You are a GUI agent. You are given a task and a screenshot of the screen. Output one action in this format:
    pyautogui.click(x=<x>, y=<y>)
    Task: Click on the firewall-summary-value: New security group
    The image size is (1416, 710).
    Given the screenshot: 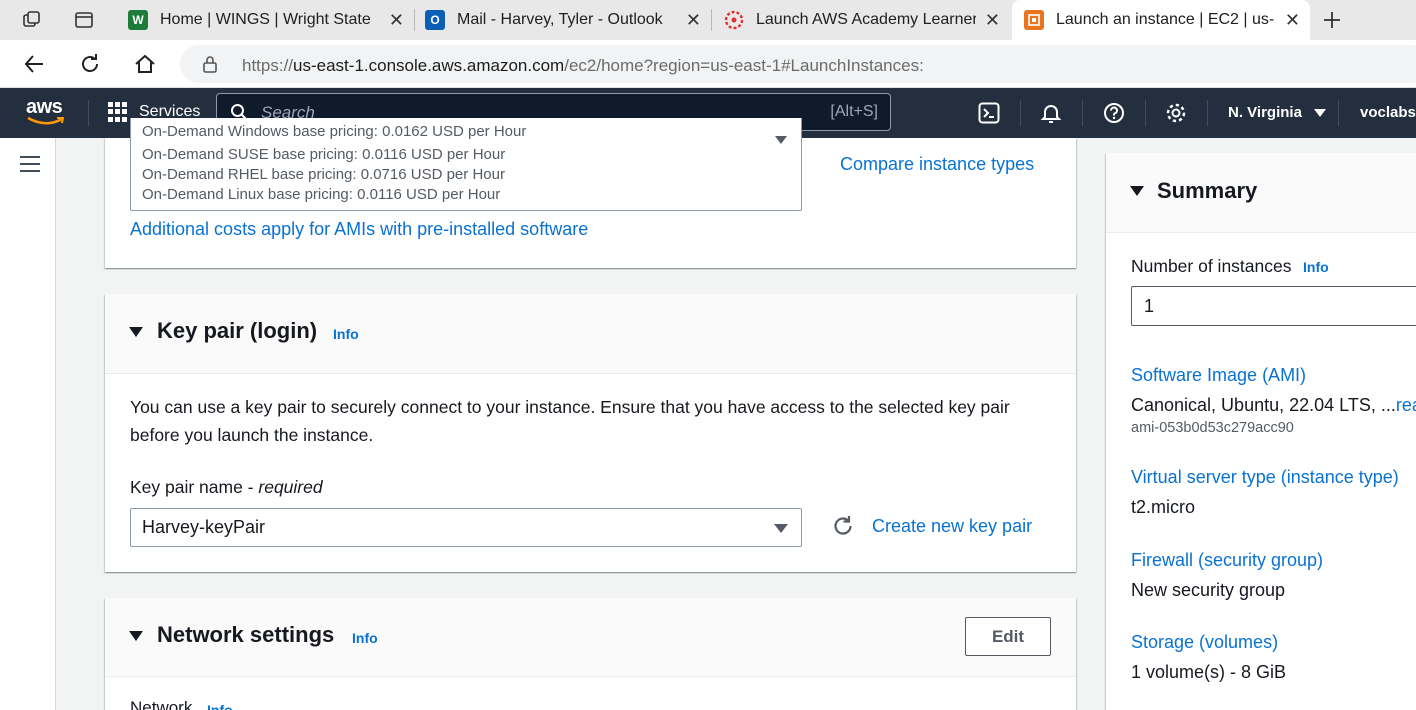 What is the action you would take?
    pyautogui.click(x=1208, y=590)
    